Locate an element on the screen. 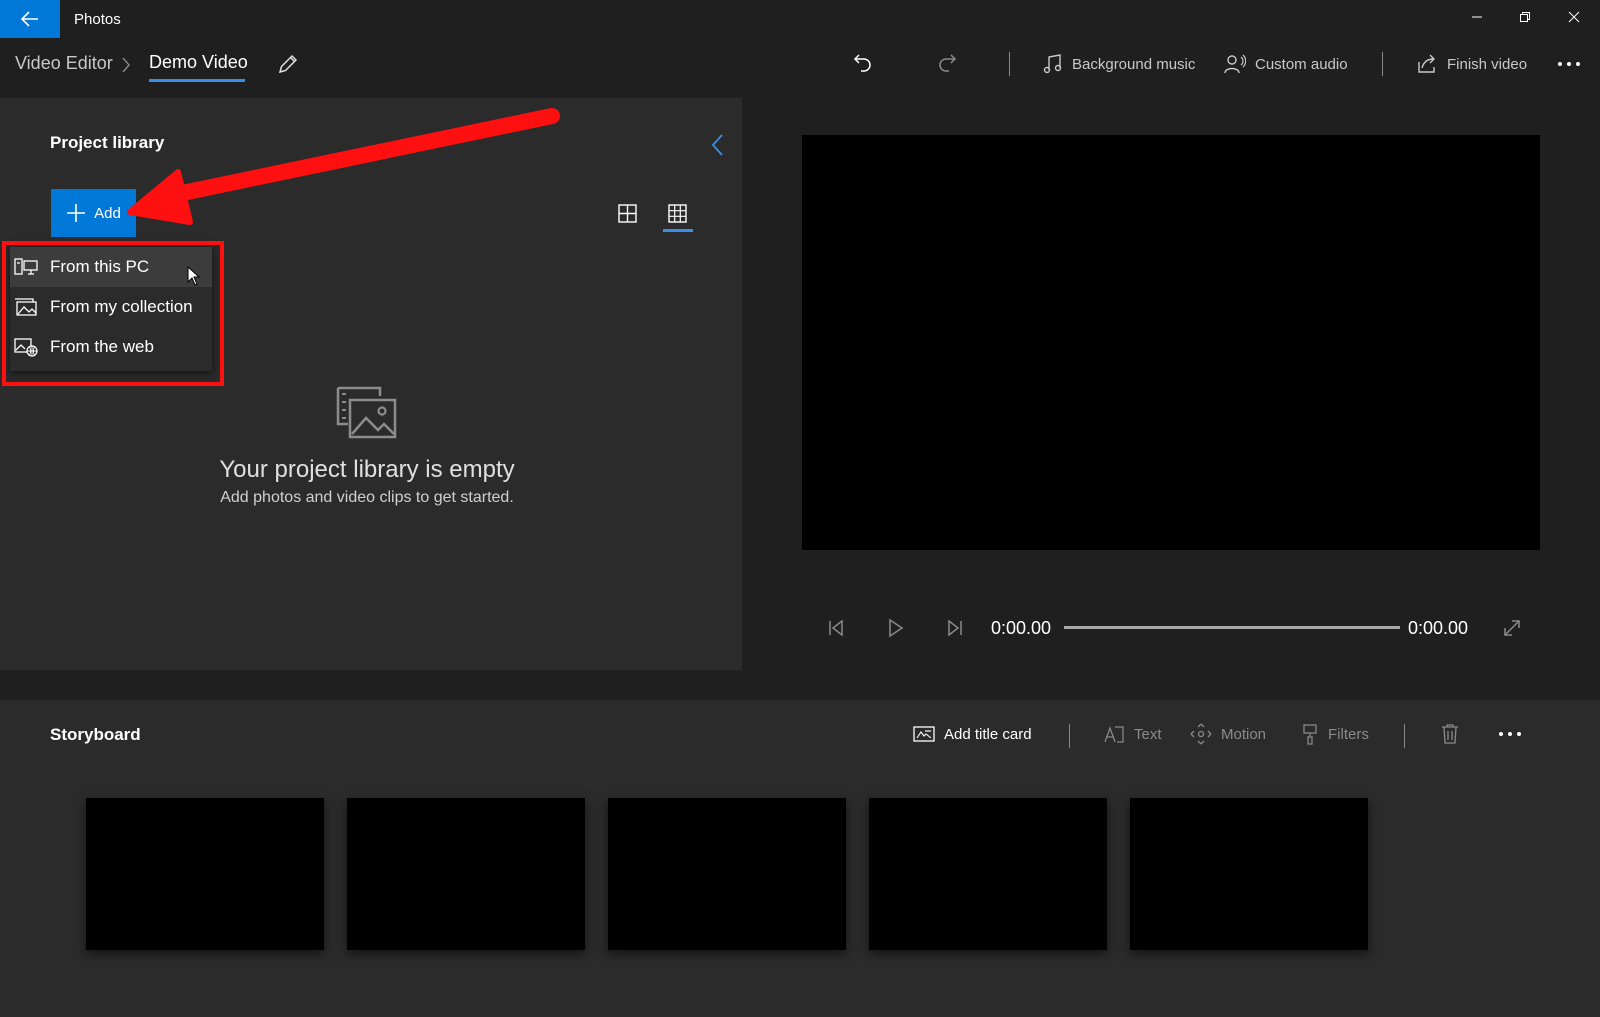  collapse-library-button is located at coordinates (718, 145).